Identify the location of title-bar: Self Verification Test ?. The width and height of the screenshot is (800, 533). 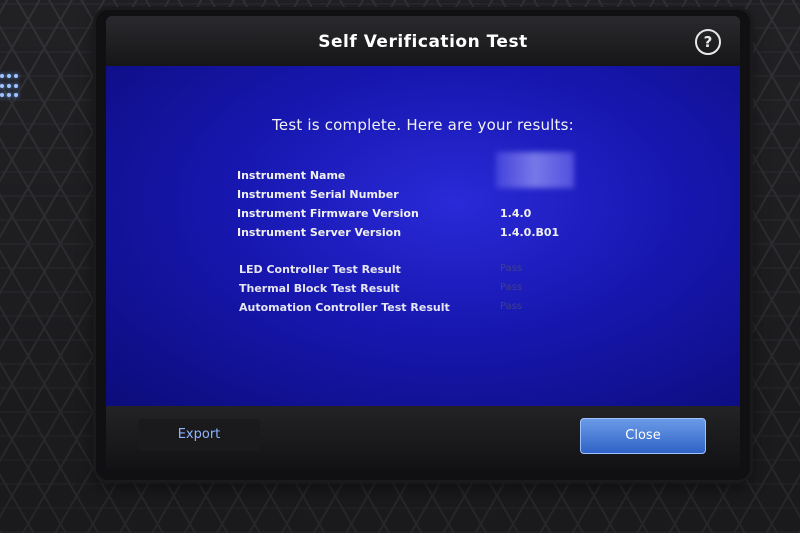
(423, 41).